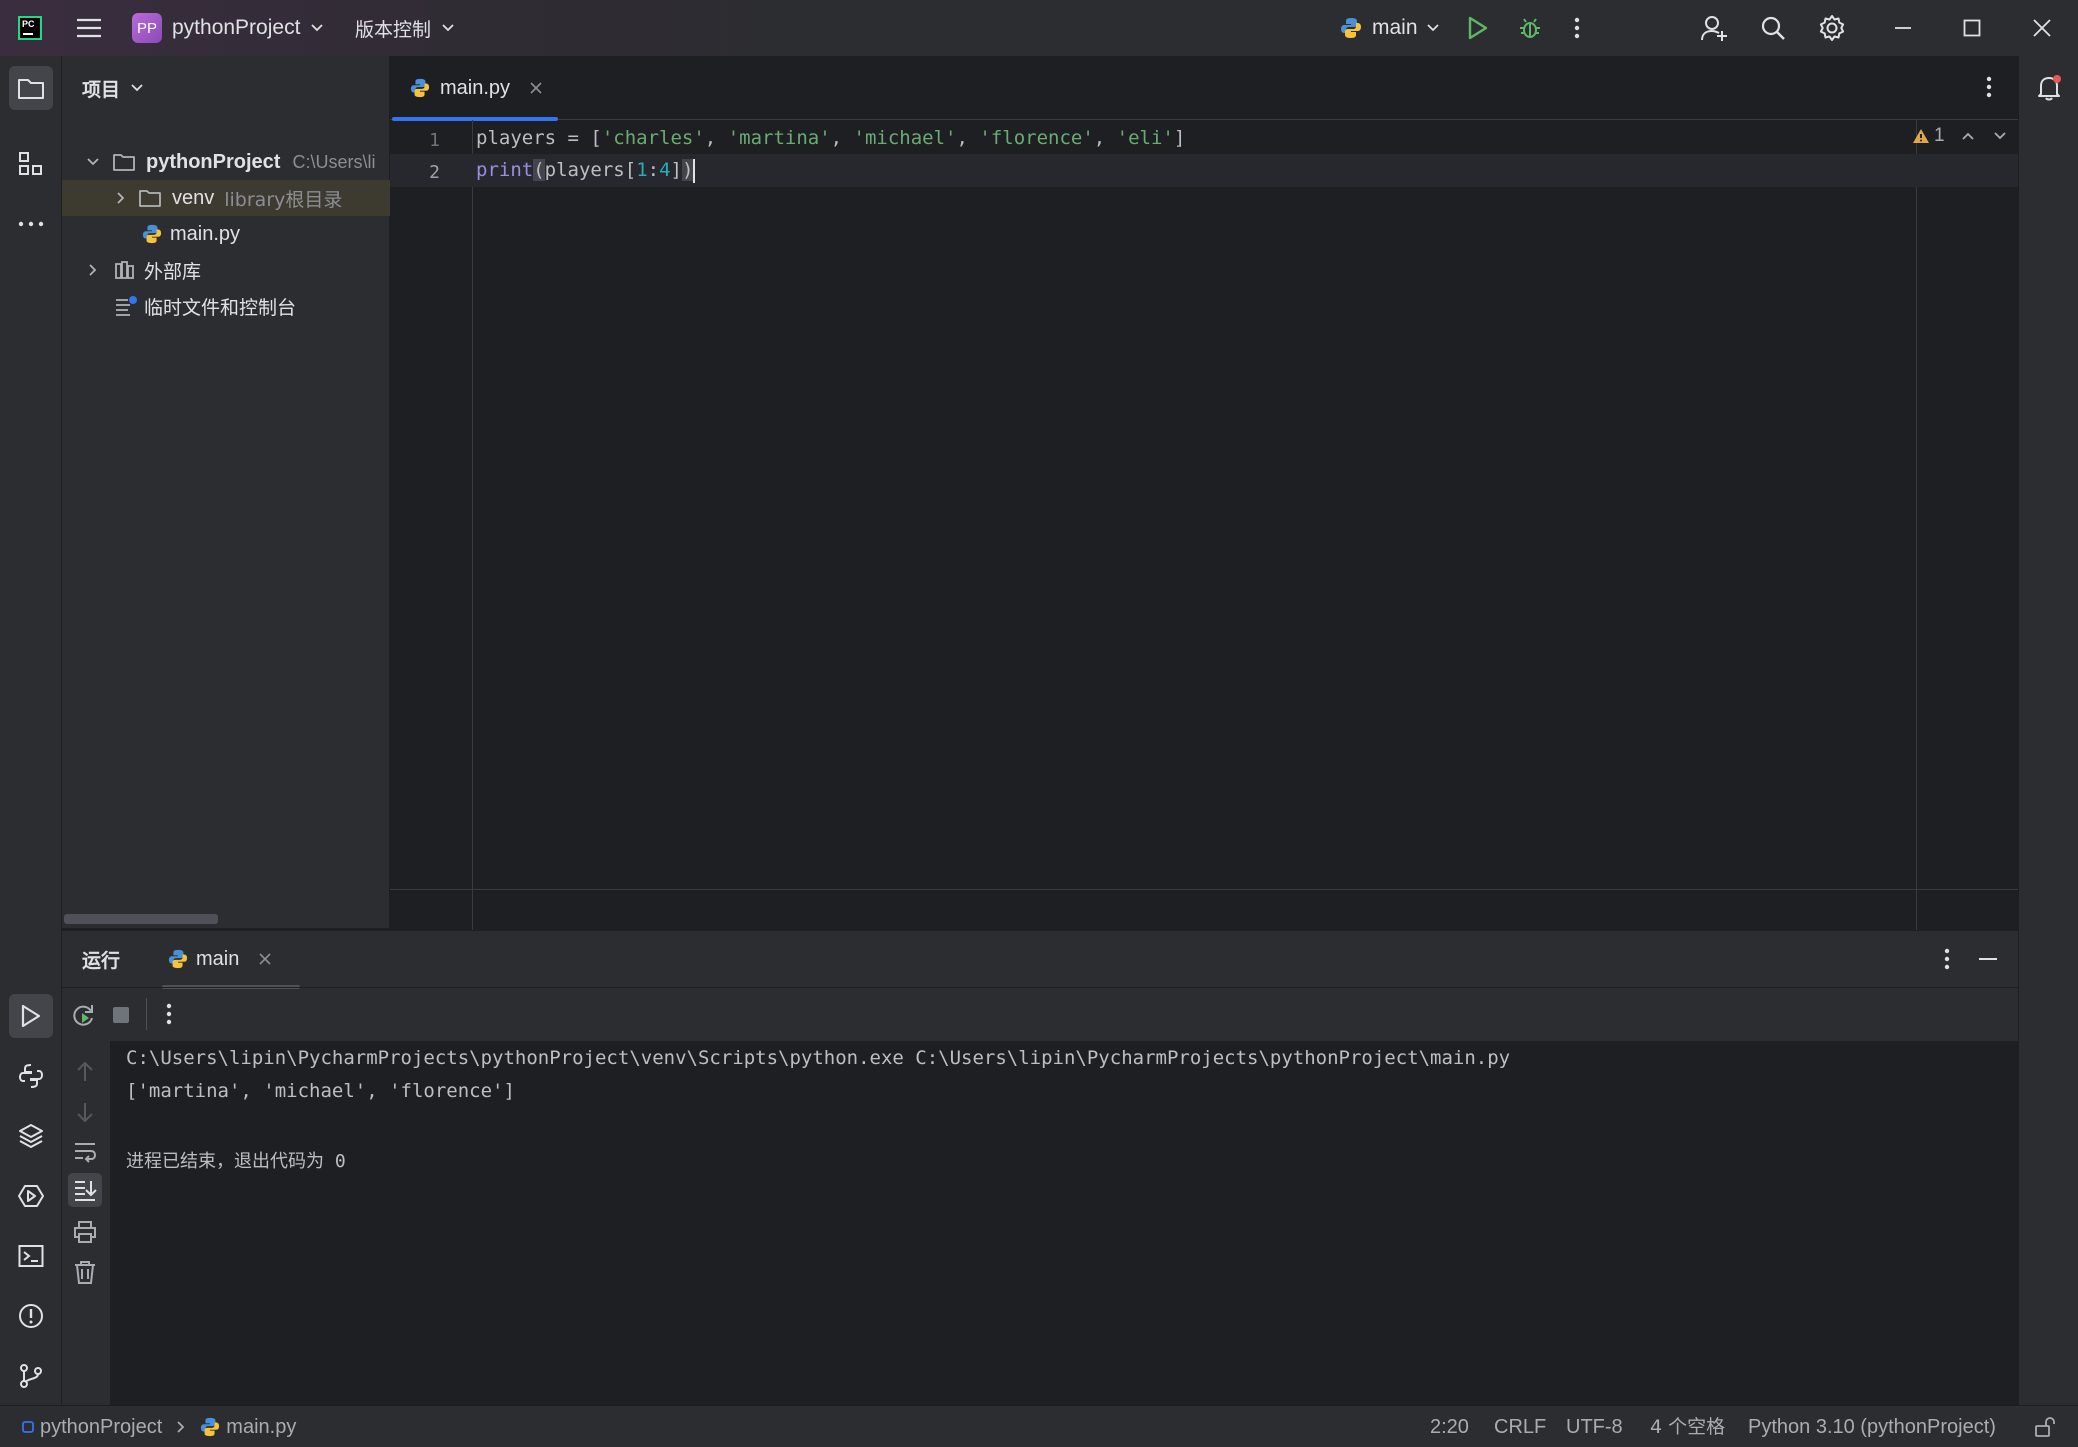 The width and height of the screenshot is (2078, 1447). What do you see at coordinates (31, 1376) in the screenshot?
I see `git-button` at bounding box center [31, 1376].